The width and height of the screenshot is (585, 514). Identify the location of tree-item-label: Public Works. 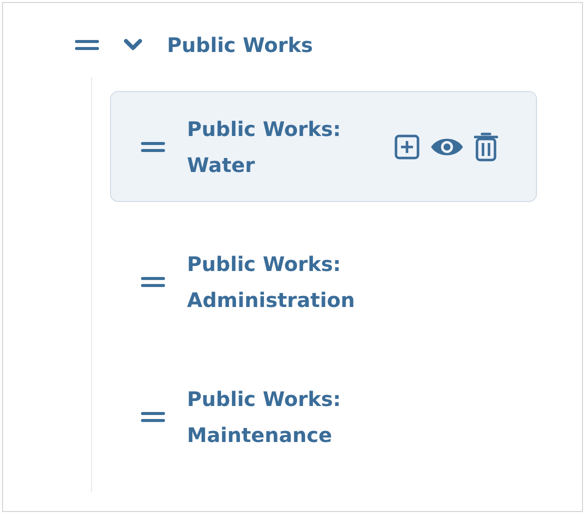
(240, 45).